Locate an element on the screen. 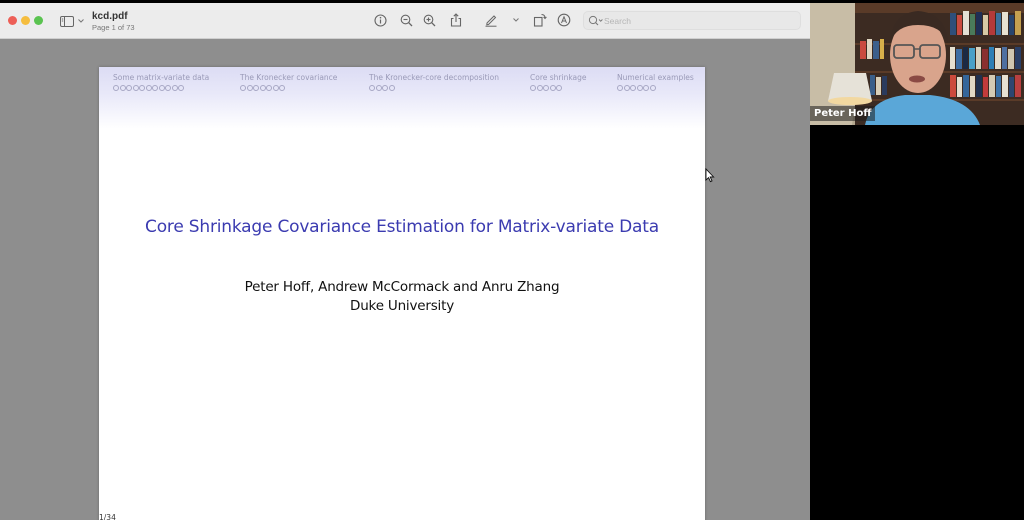  share-icon is located at coordinates (456, 20).